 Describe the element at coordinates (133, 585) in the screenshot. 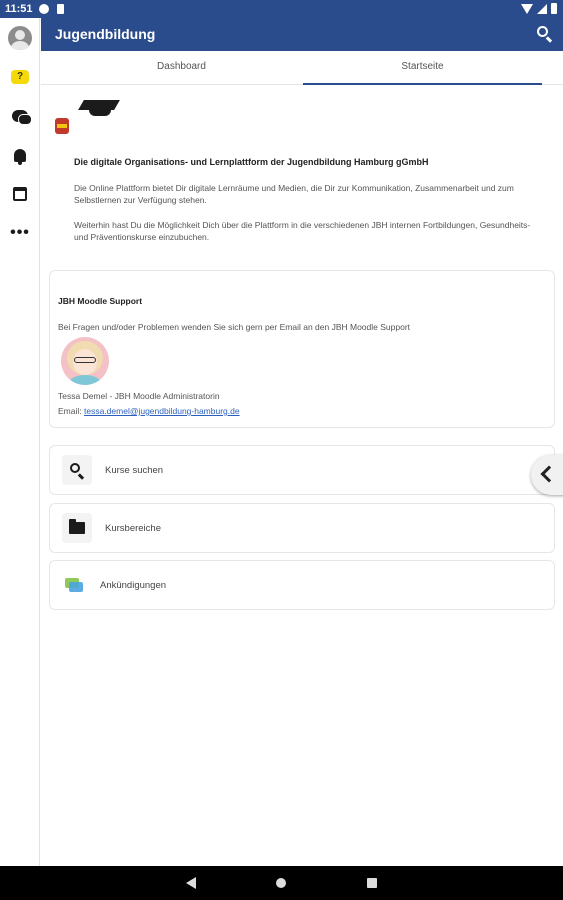

I see `block-label: Ankündigungen` at that location.